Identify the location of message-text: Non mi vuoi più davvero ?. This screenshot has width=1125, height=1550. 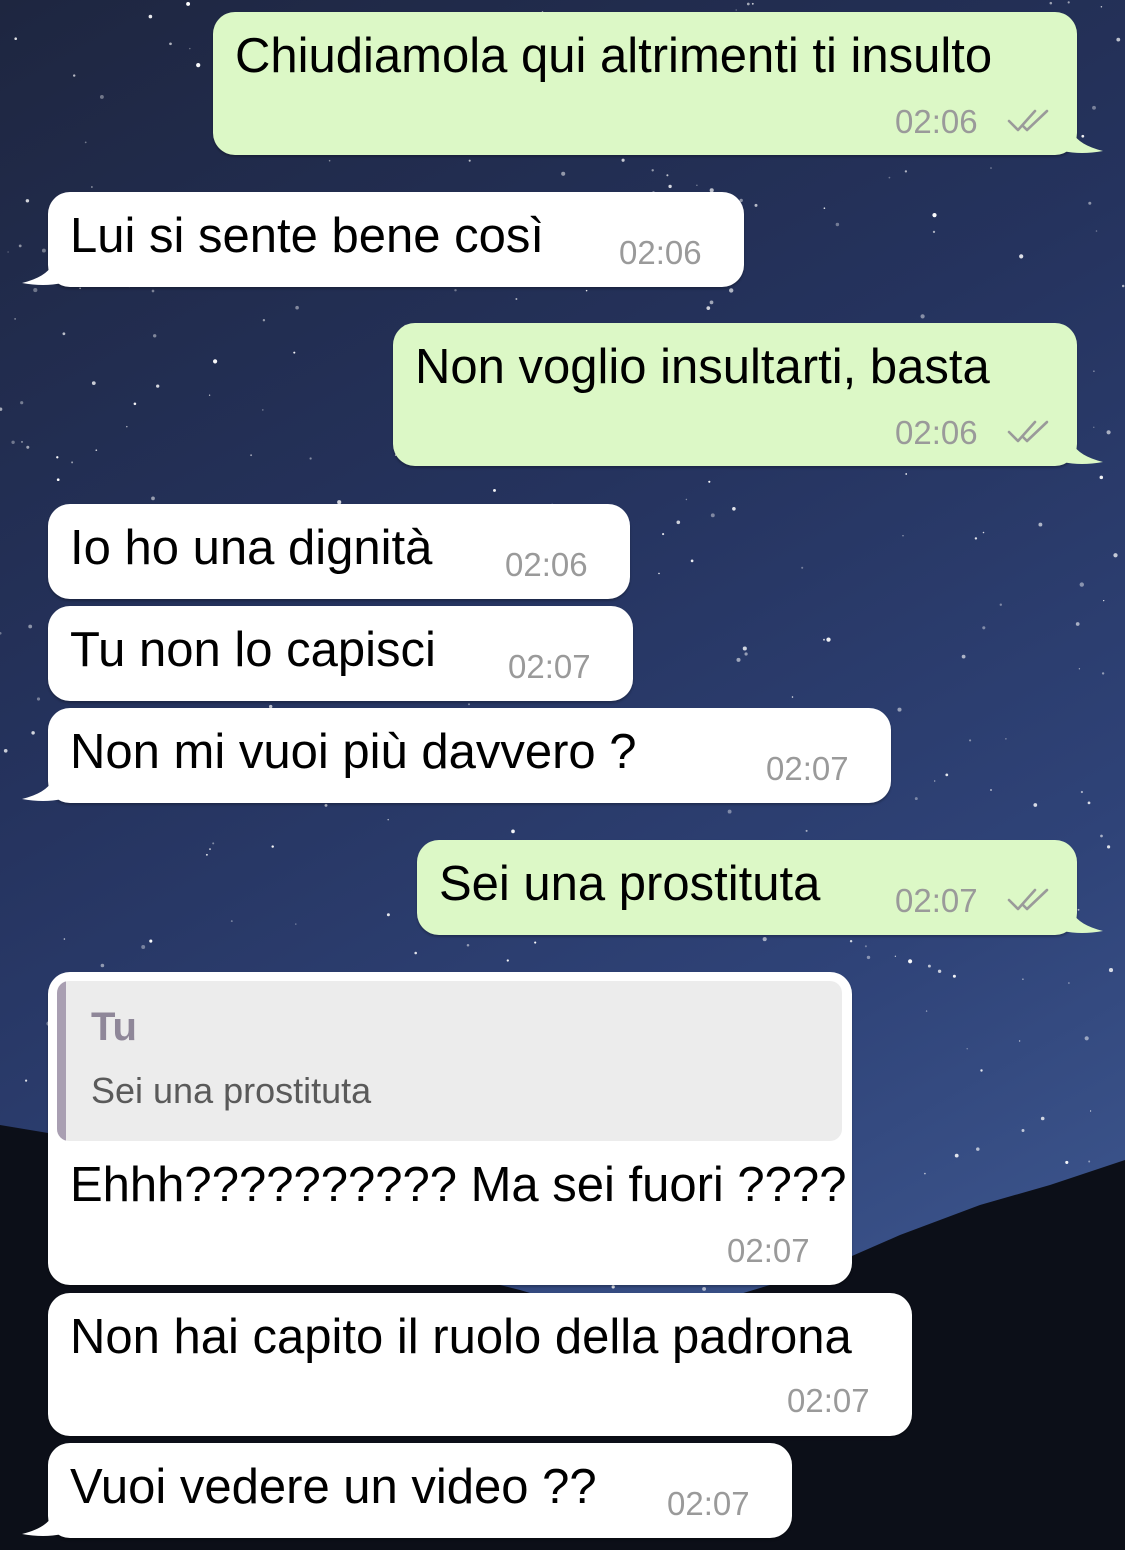
(353, 752).